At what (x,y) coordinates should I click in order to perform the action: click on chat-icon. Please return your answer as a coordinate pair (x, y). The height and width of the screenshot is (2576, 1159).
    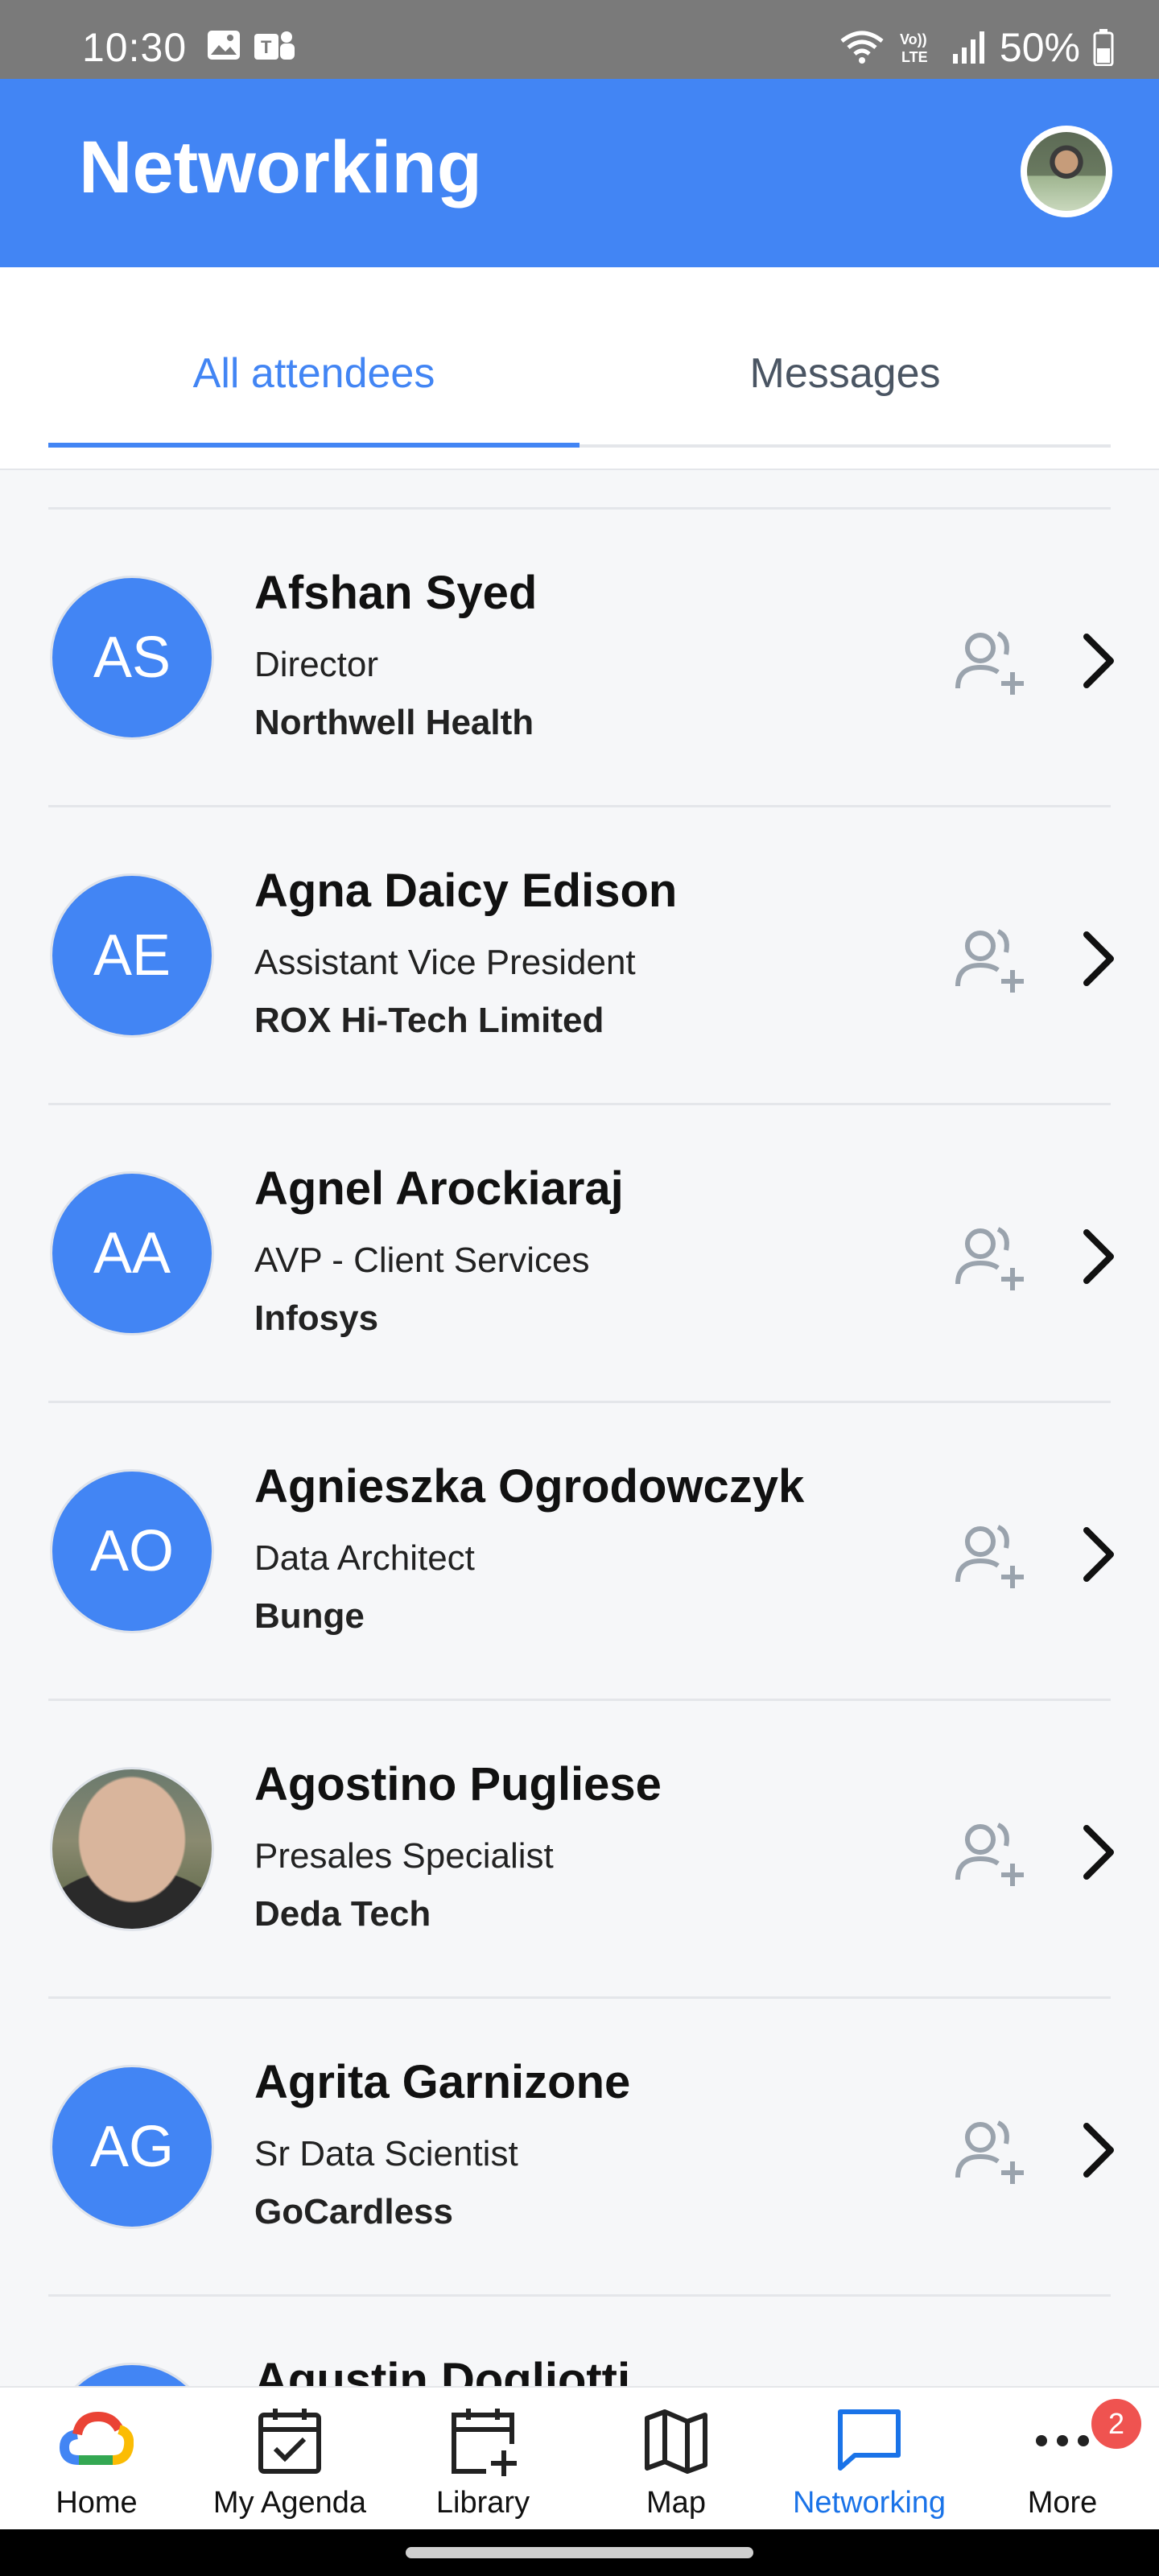
    Looking at the image, I should click on (869, 2440).